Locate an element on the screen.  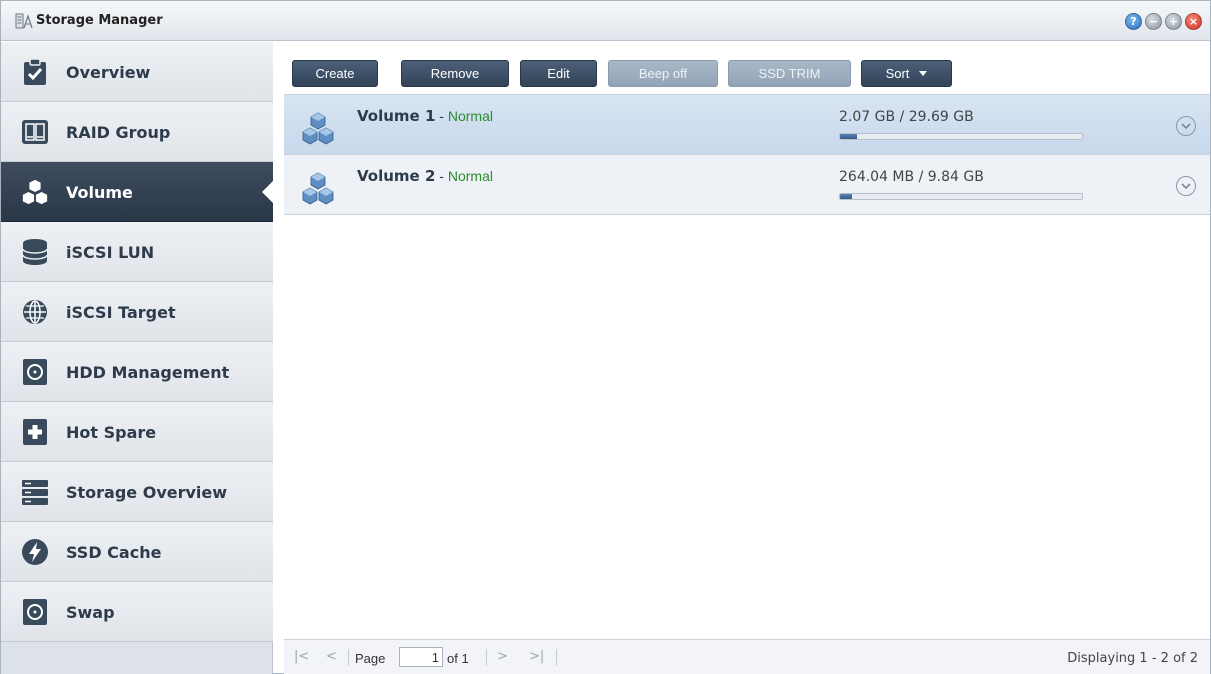
swap-disk-icon is located at coordinates (35, 612).